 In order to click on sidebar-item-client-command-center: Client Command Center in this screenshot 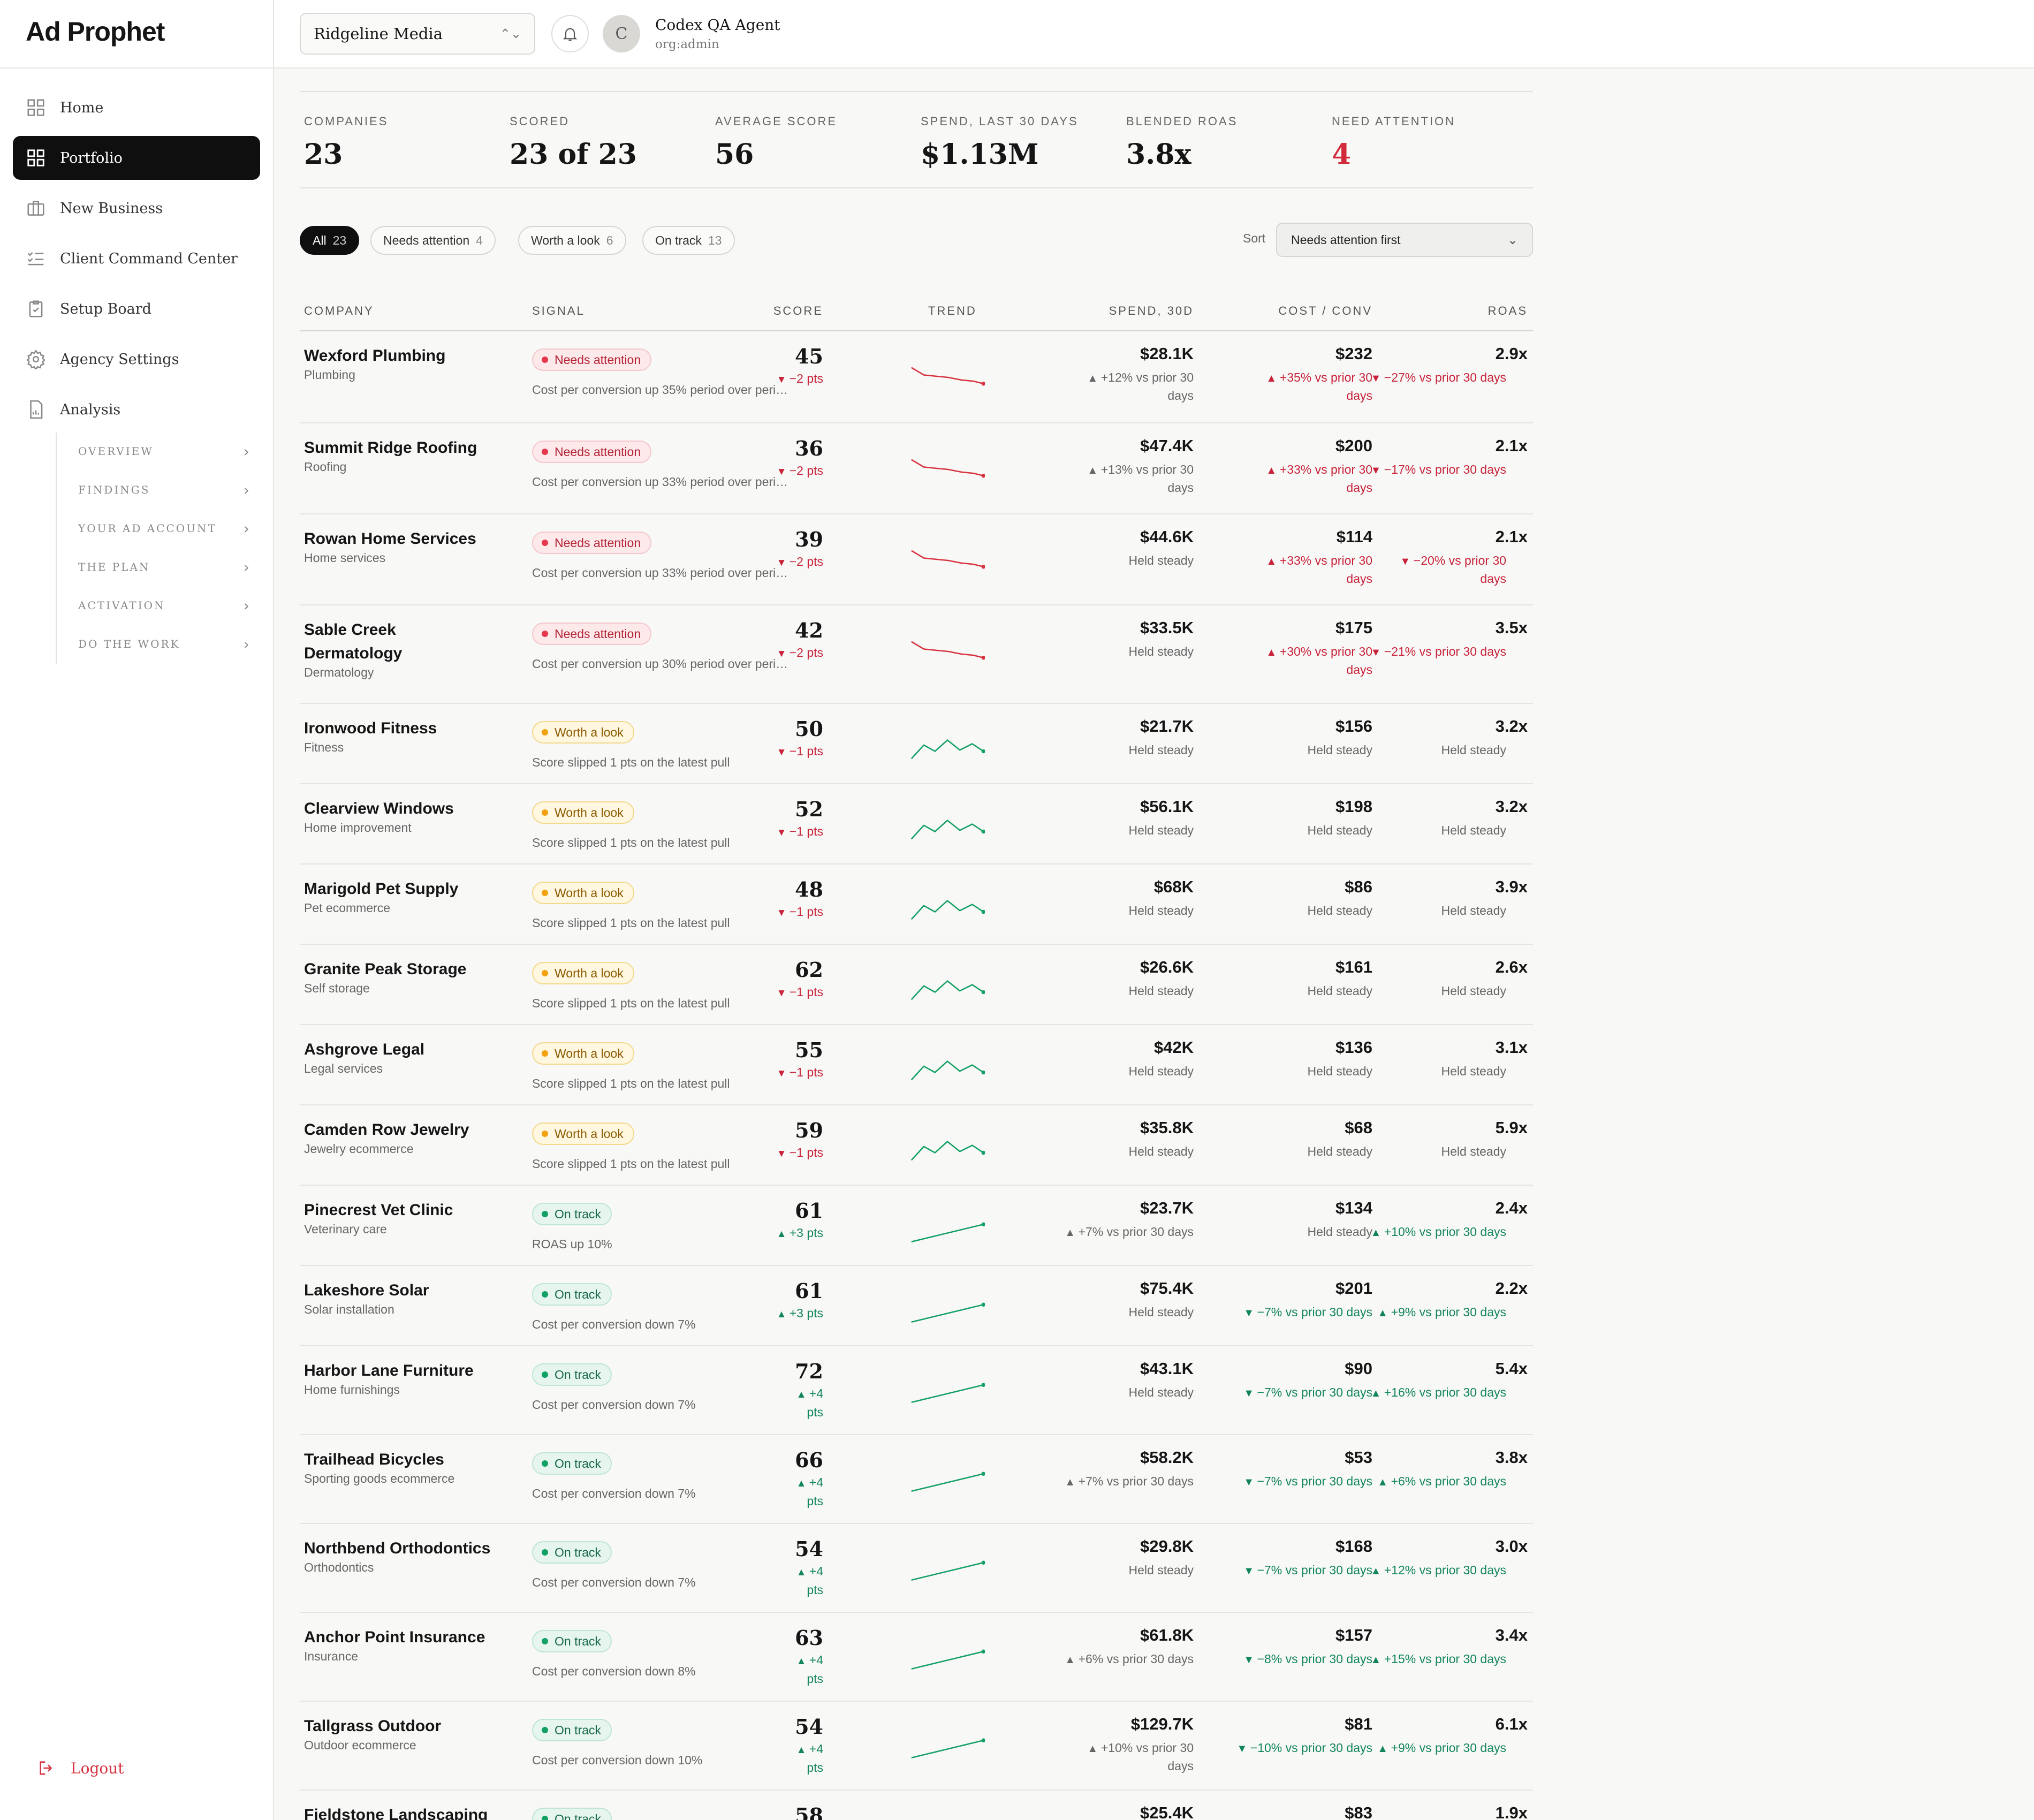, I will do `click(136, 258)`.